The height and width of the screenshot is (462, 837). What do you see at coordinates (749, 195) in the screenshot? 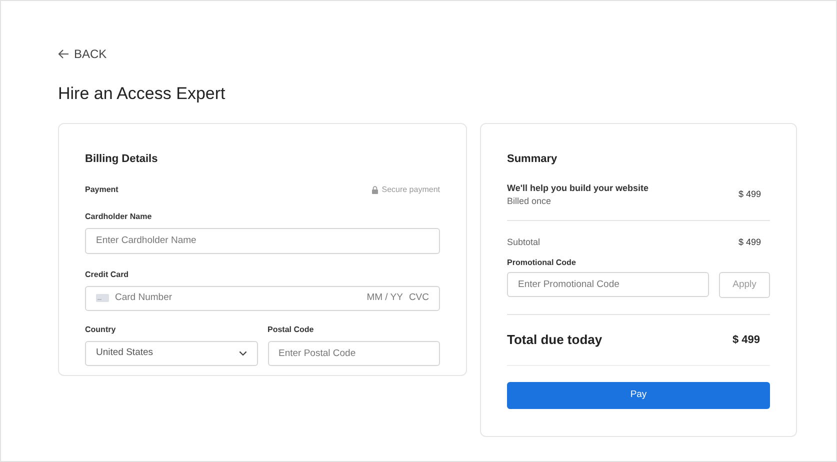
I see `item-price: $ 499` at bounding box center [749, 195].